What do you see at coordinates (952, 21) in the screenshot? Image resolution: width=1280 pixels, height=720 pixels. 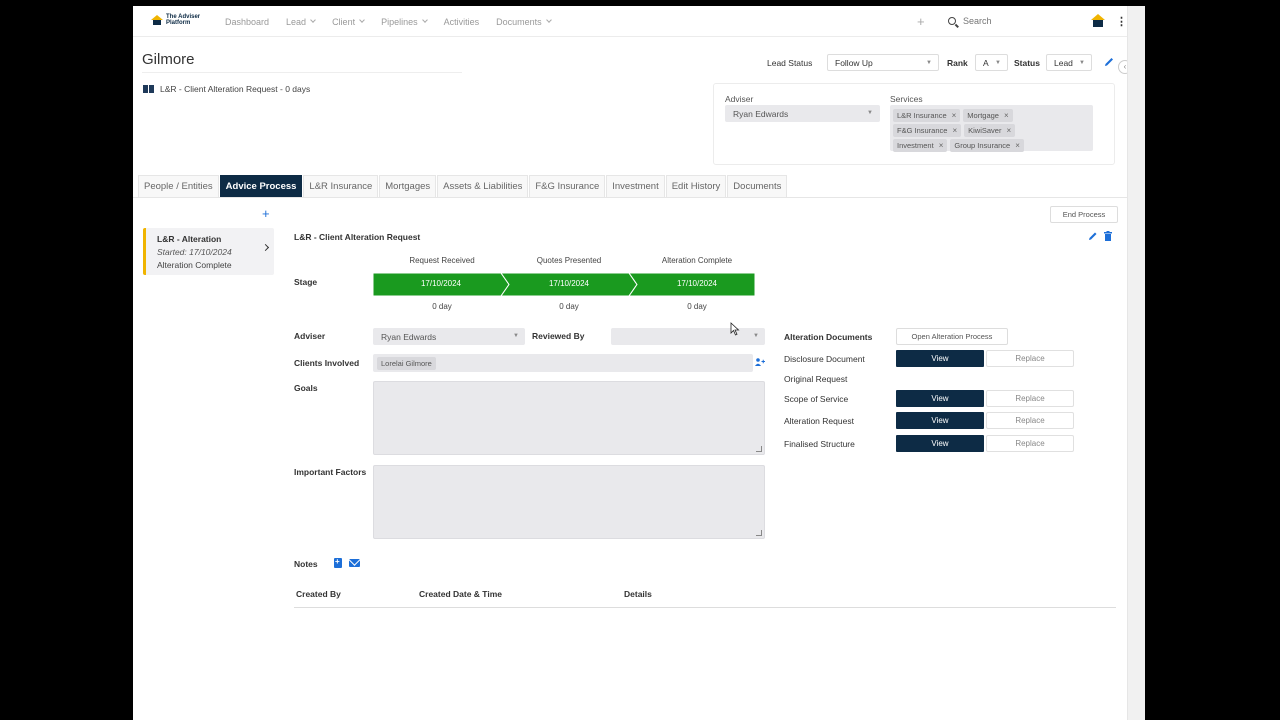 I see `search-icon` at bounding box center [952, 21].